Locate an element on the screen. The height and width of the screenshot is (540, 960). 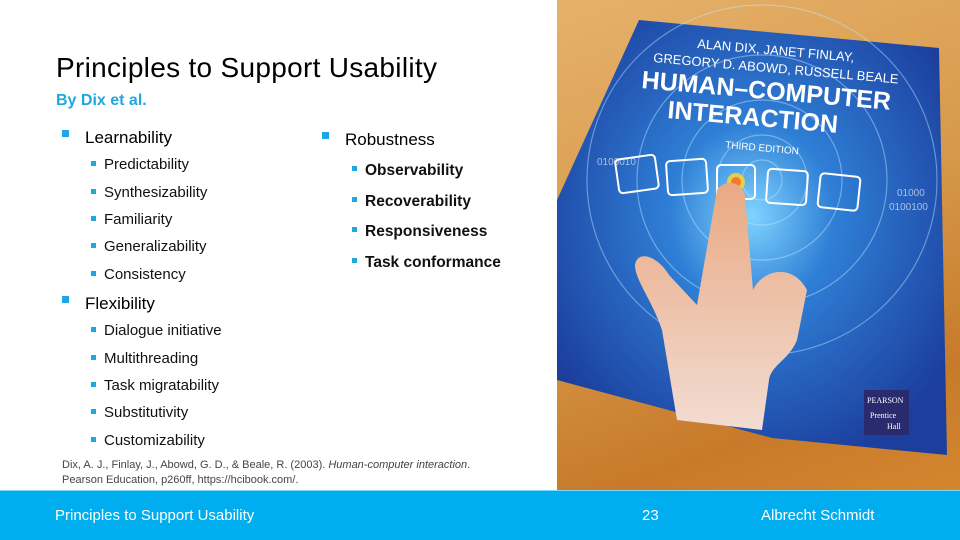
book-binary-2: 01000 is located at coordinates (911, 193).